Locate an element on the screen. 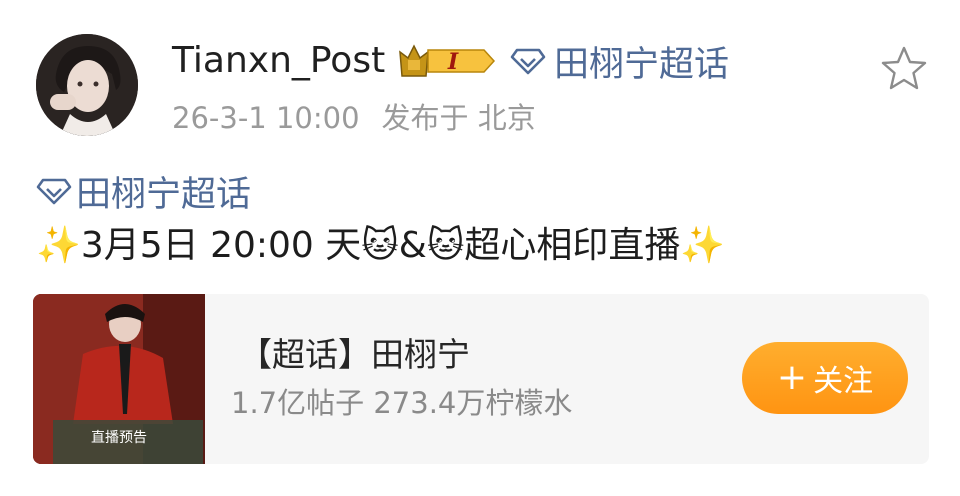  badge-level-text: I is located at coordinates (453, 62).